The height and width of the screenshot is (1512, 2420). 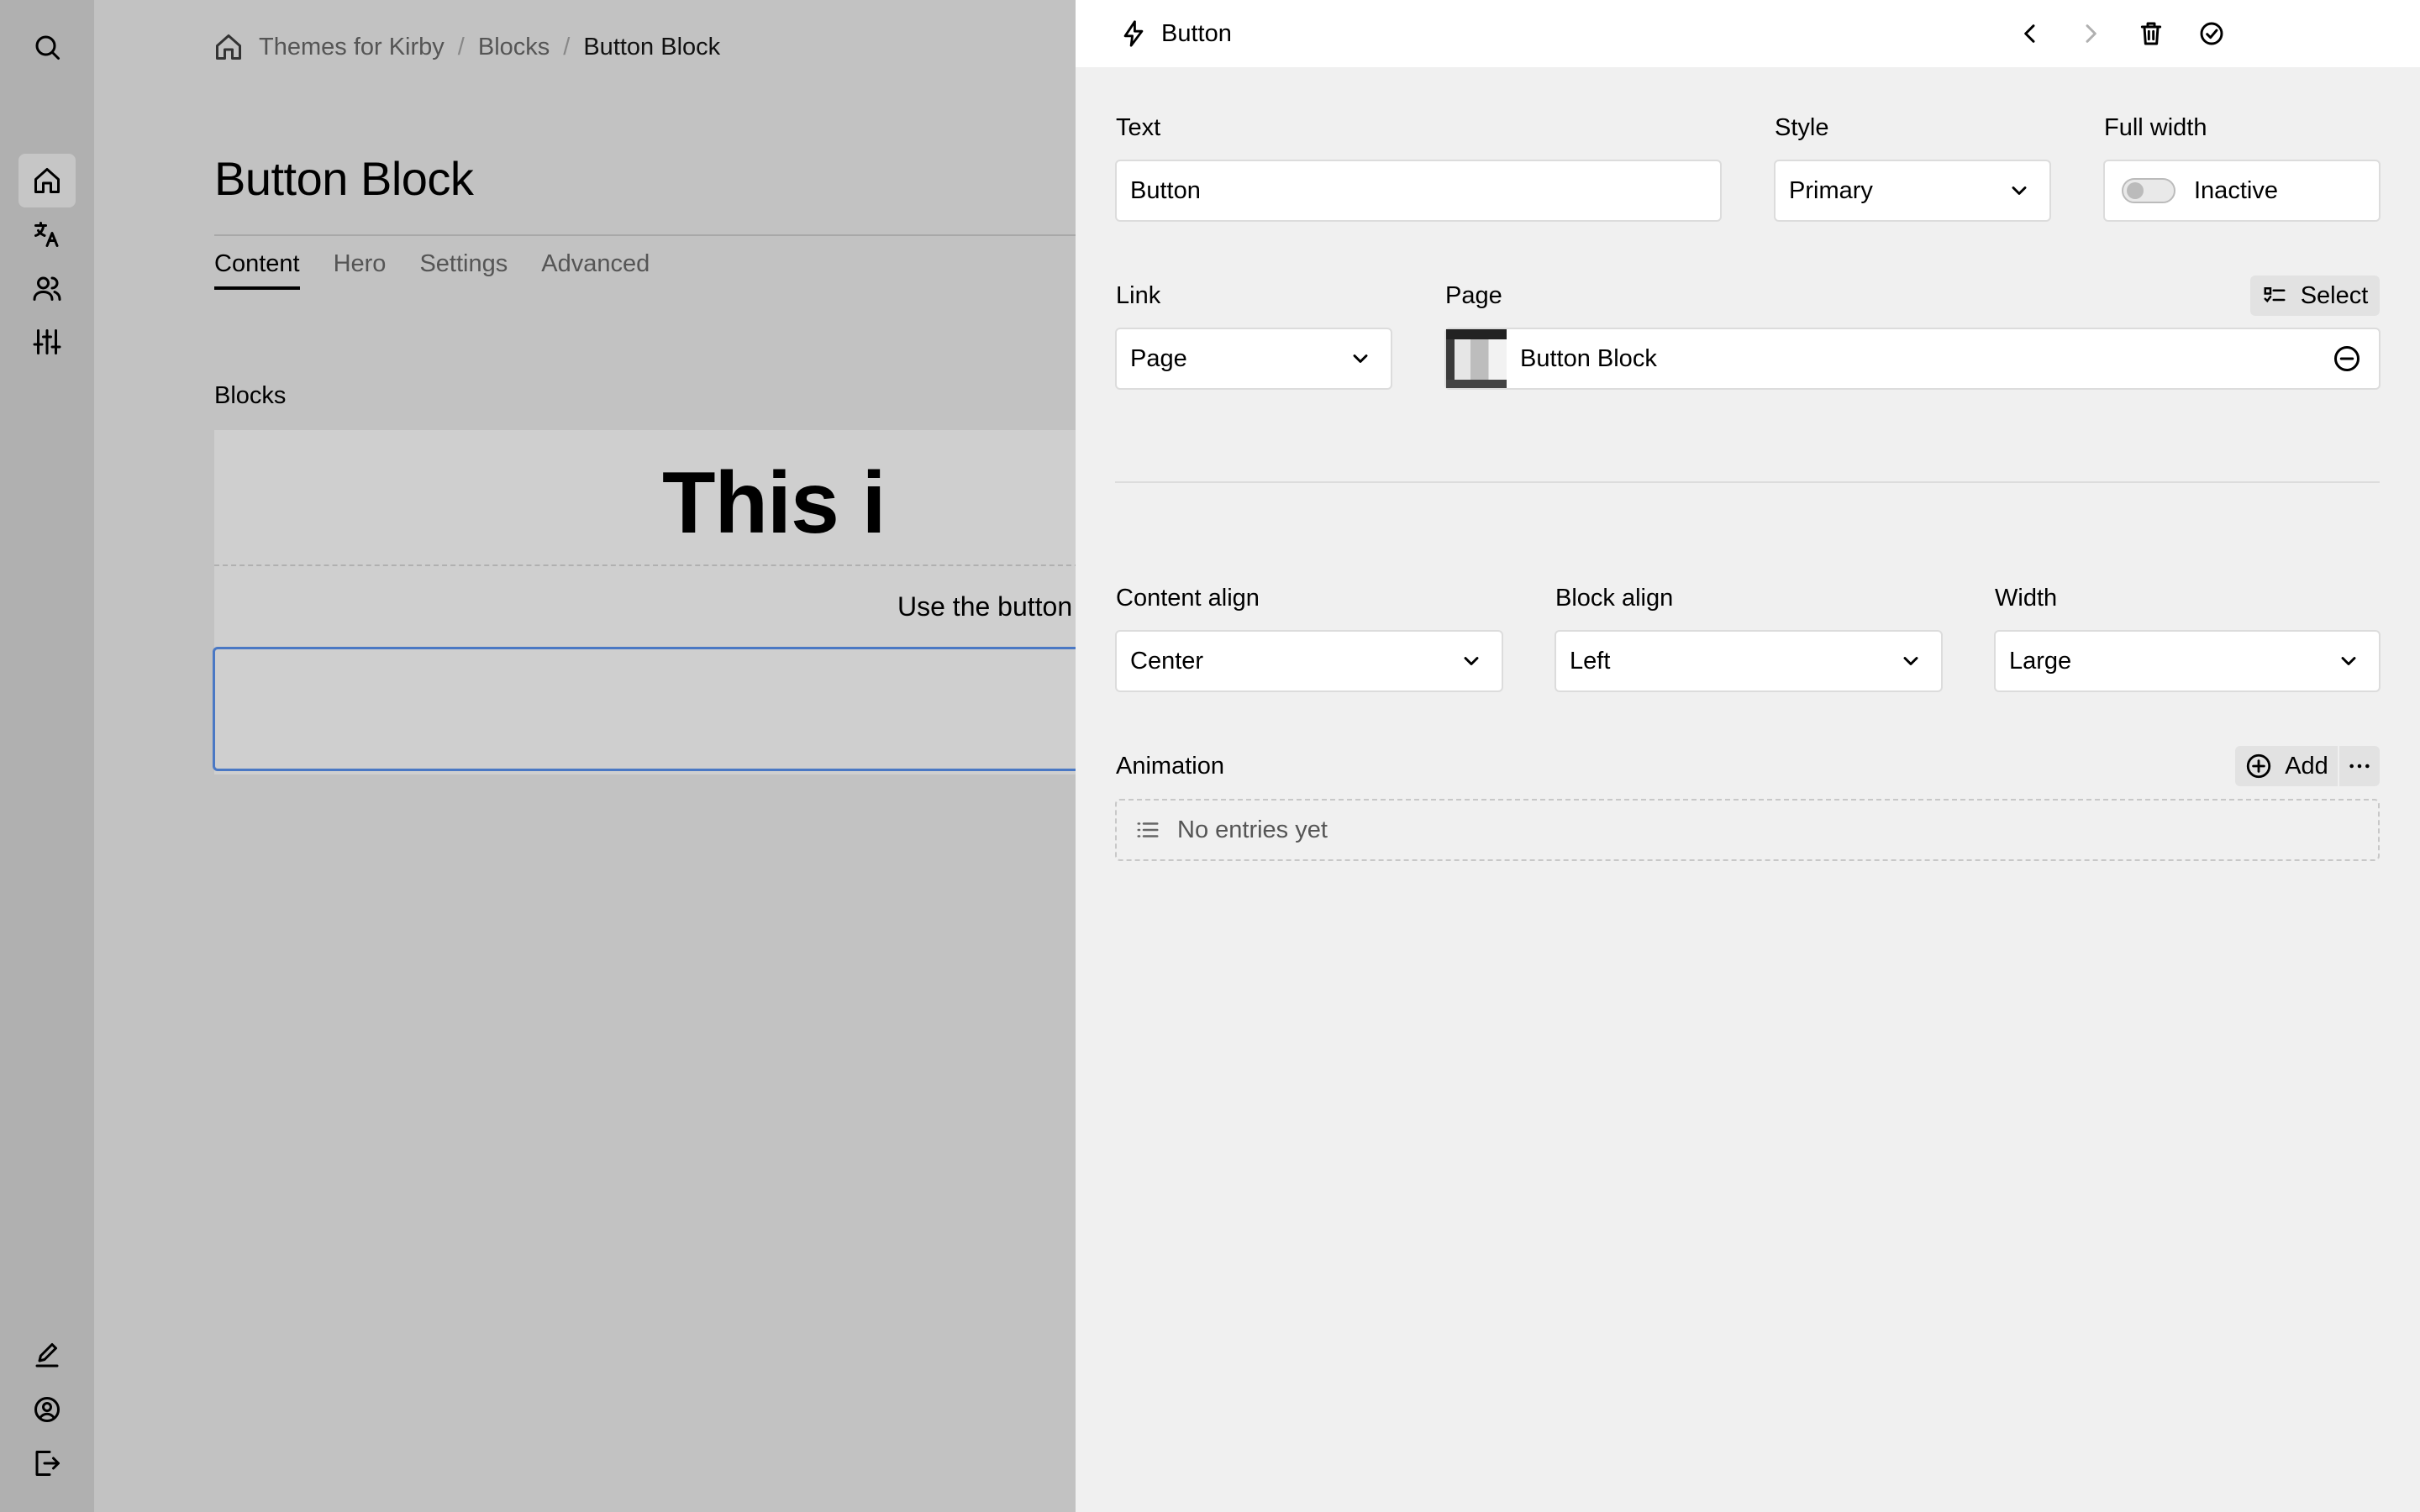 What do you see at coordinates (2155, 127) in the screenshot?
I see `full-width-field-label: Full width` at bounding box center [2155, 127].